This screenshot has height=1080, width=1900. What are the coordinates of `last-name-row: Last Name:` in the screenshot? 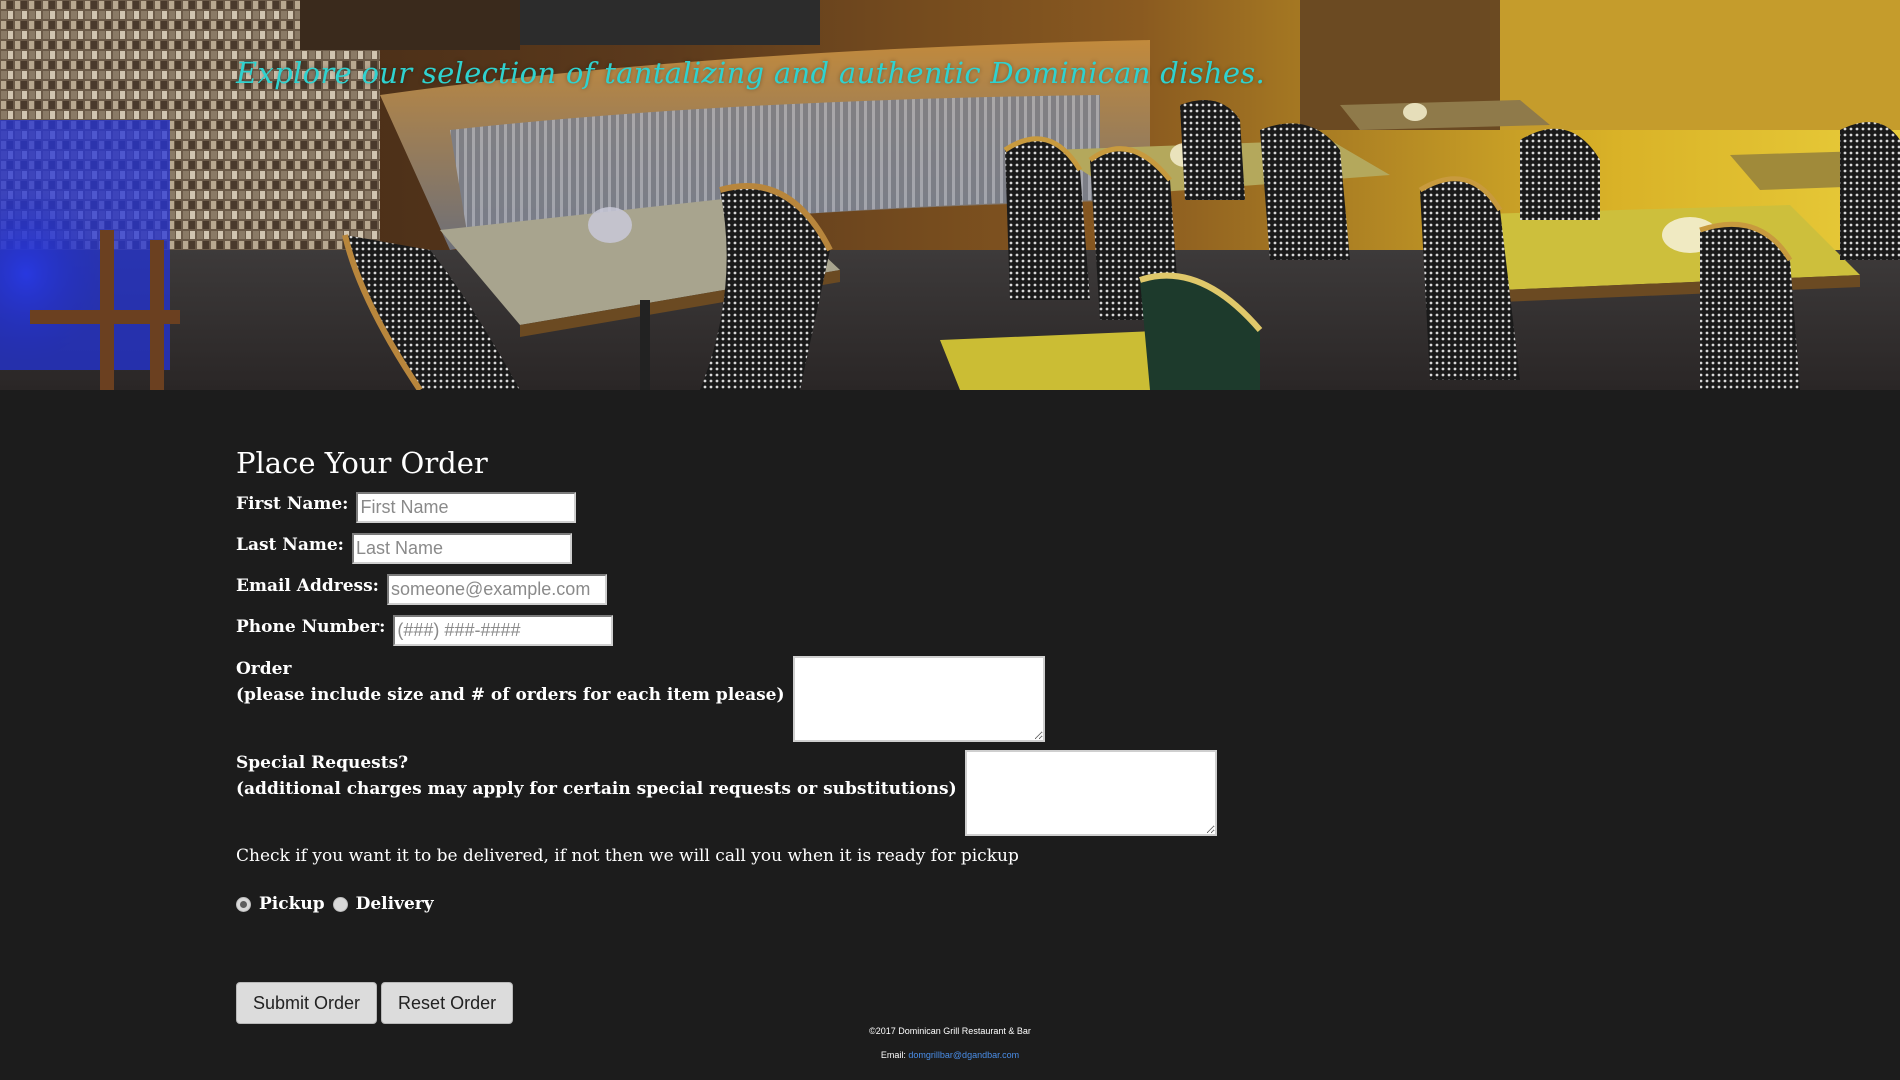 It's located at (836, 549).